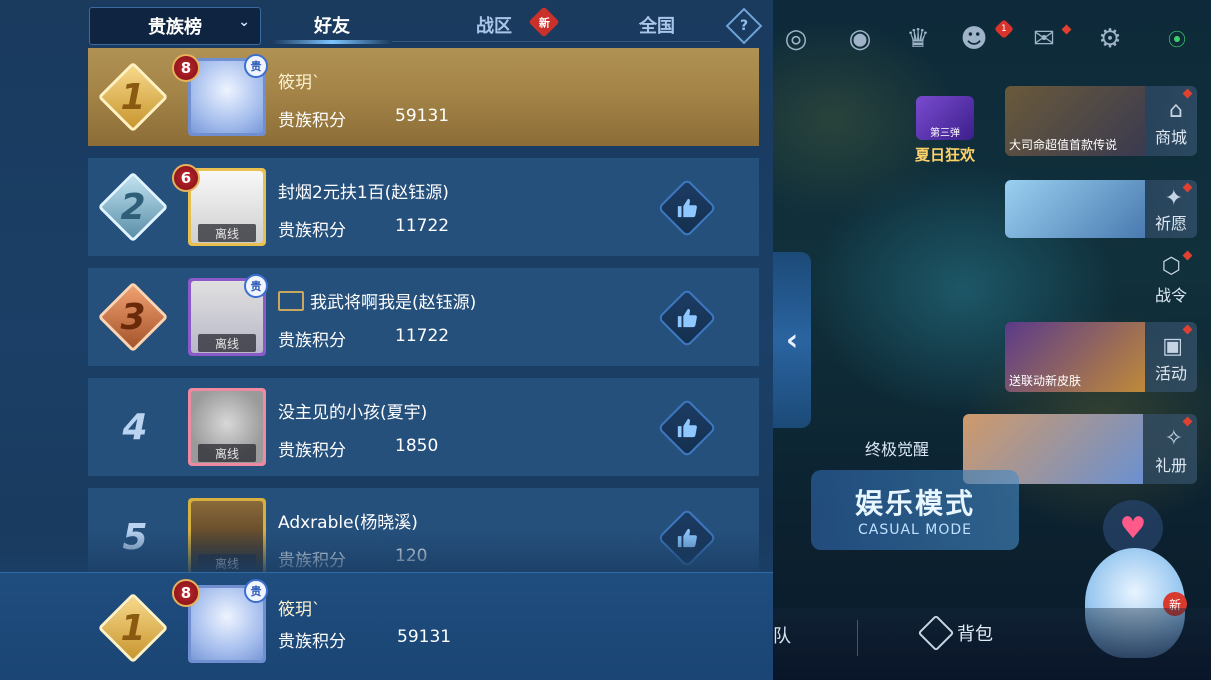  What do you see at coordinates (782, 635) in the screenshot?
I see `team-button: 队` at bounding box center [782, 635].